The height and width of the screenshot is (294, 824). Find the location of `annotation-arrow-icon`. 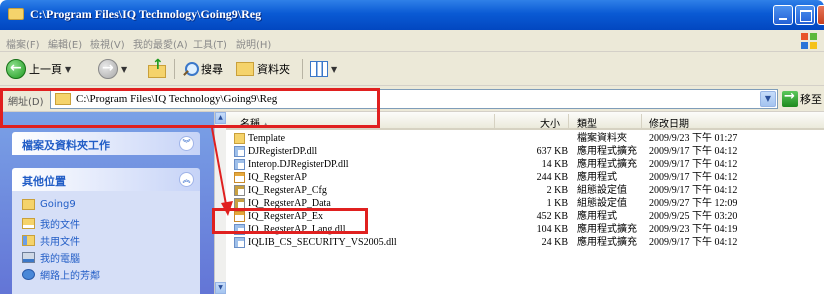

annotation-arrow-icon is located at coordinates (222, 171).